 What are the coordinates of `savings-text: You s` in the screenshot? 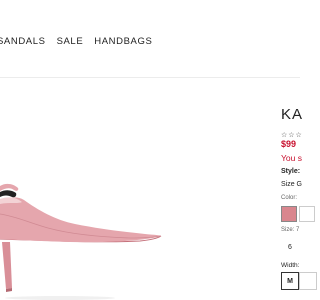 It's located at (291, 158).